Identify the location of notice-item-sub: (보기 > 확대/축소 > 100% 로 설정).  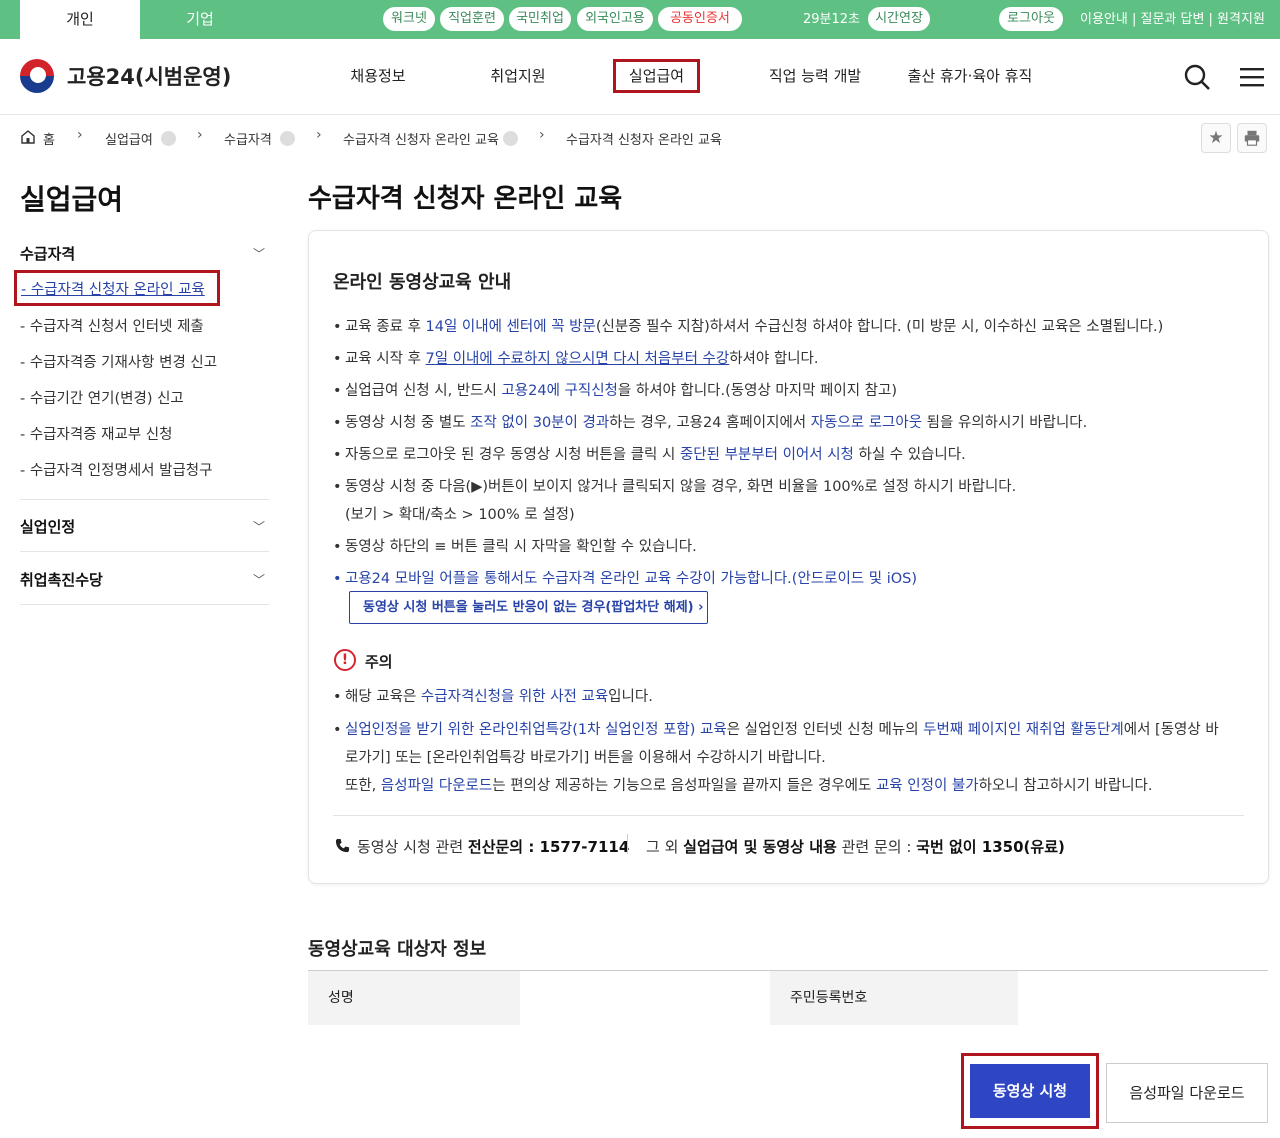
(460, 515).